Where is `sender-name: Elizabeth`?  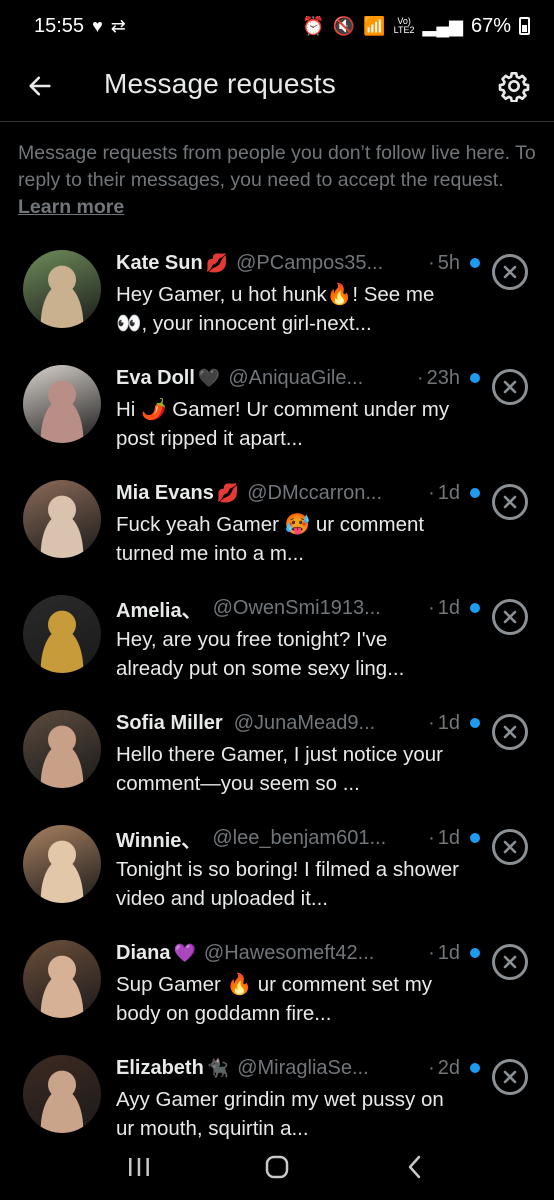 sender-name: Elizabeth is located at coordinates (160, 1067).